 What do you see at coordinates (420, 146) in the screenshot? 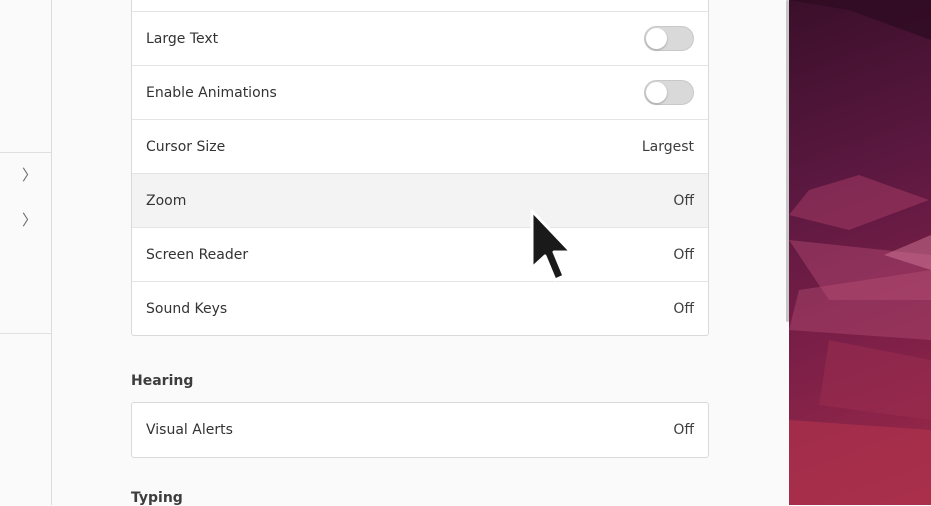
I see `cursor-size-row: Cursor Size Largest` at bounding box center [420, 146].